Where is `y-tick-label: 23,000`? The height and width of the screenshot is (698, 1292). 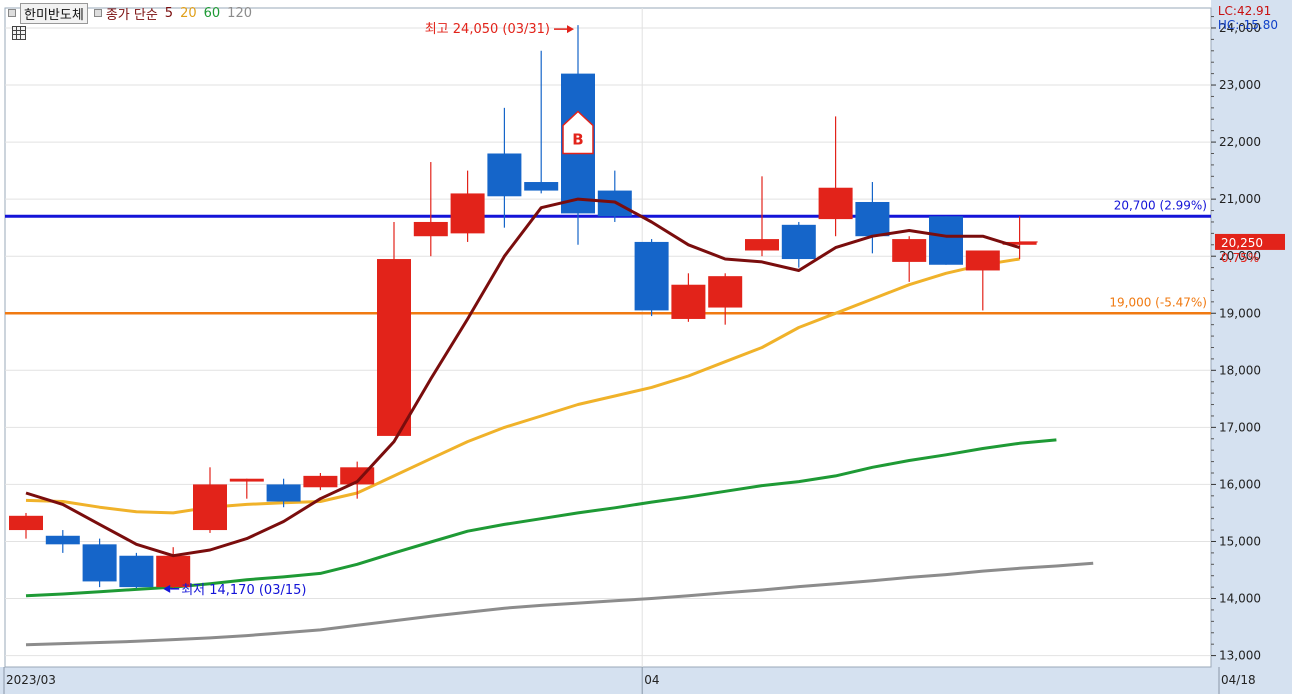
y-tick-label: 23,000 is located at coordinates (1240, 85).